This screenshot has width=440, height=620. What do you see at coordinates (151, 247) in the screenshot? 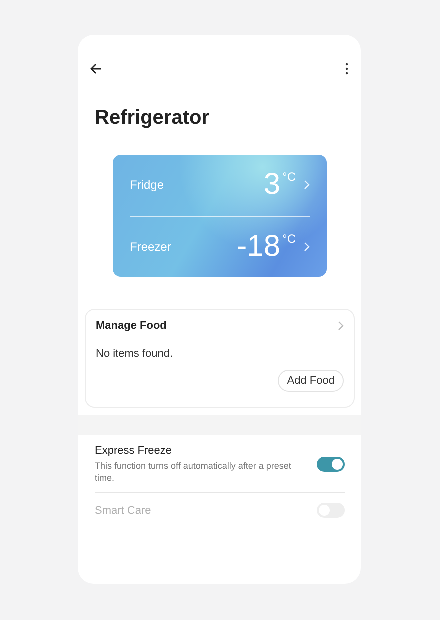
I see `compartment-label: Freezer` at bounding box center [151, 247].